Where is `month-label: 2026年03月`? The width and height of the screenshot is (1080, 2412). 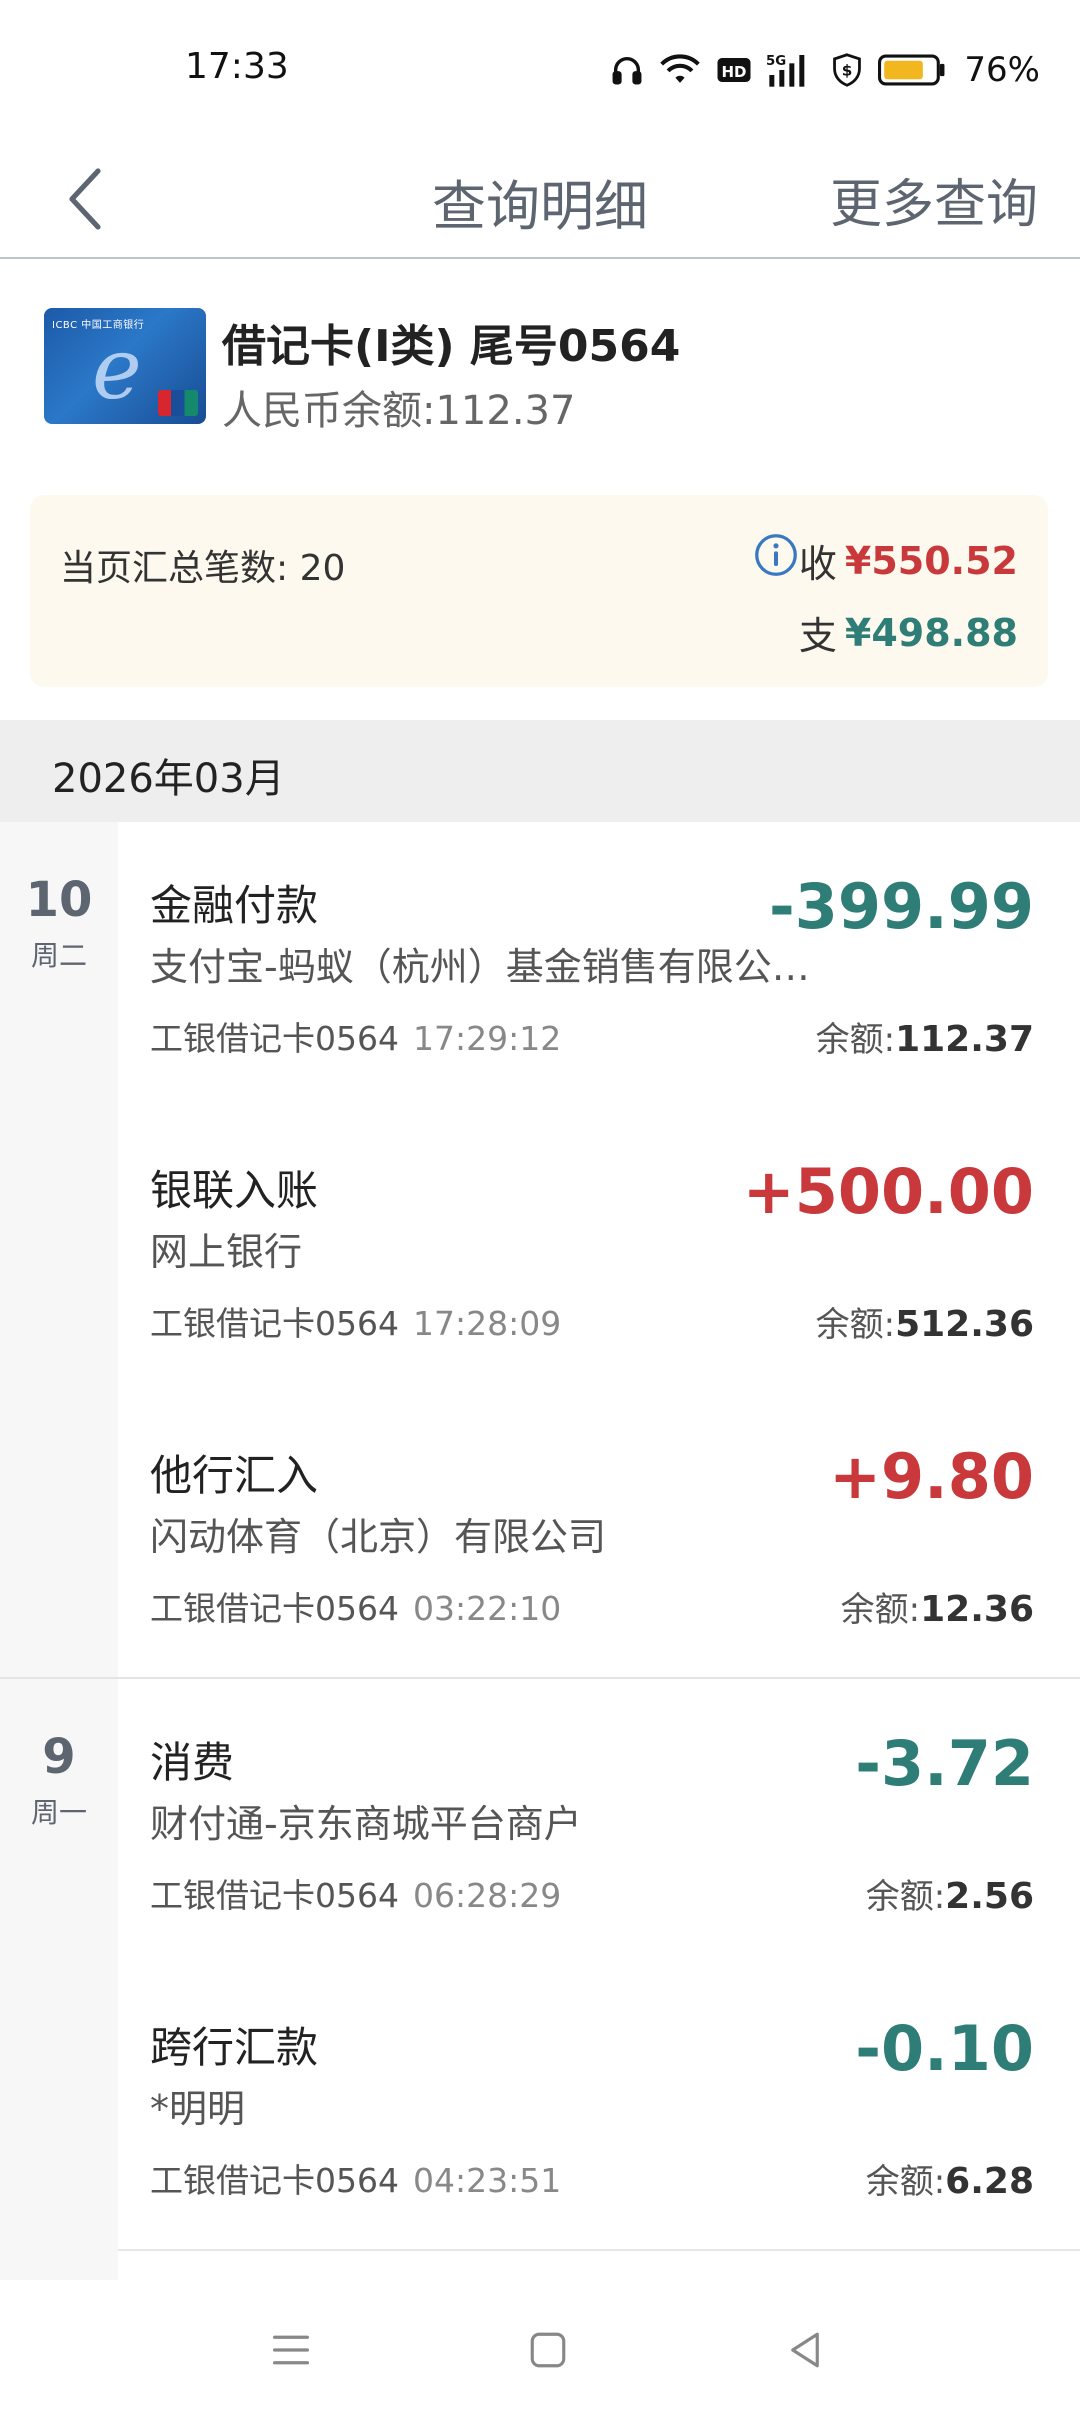
month-label: 2026年03月 is located at coordinates (168, 779).